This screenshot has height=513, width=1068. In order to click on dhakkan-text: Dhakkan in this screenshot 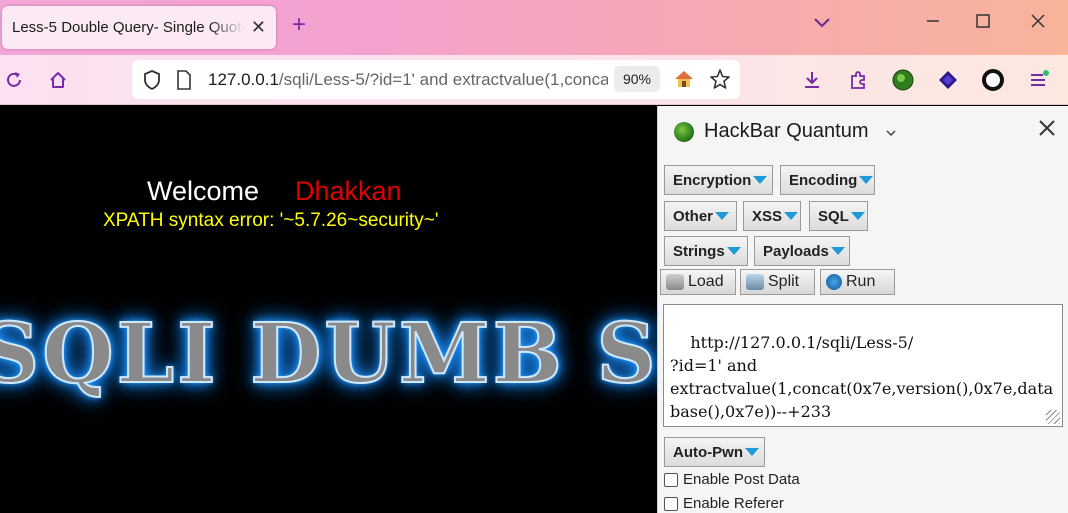, I will do `click(348, 191)`.